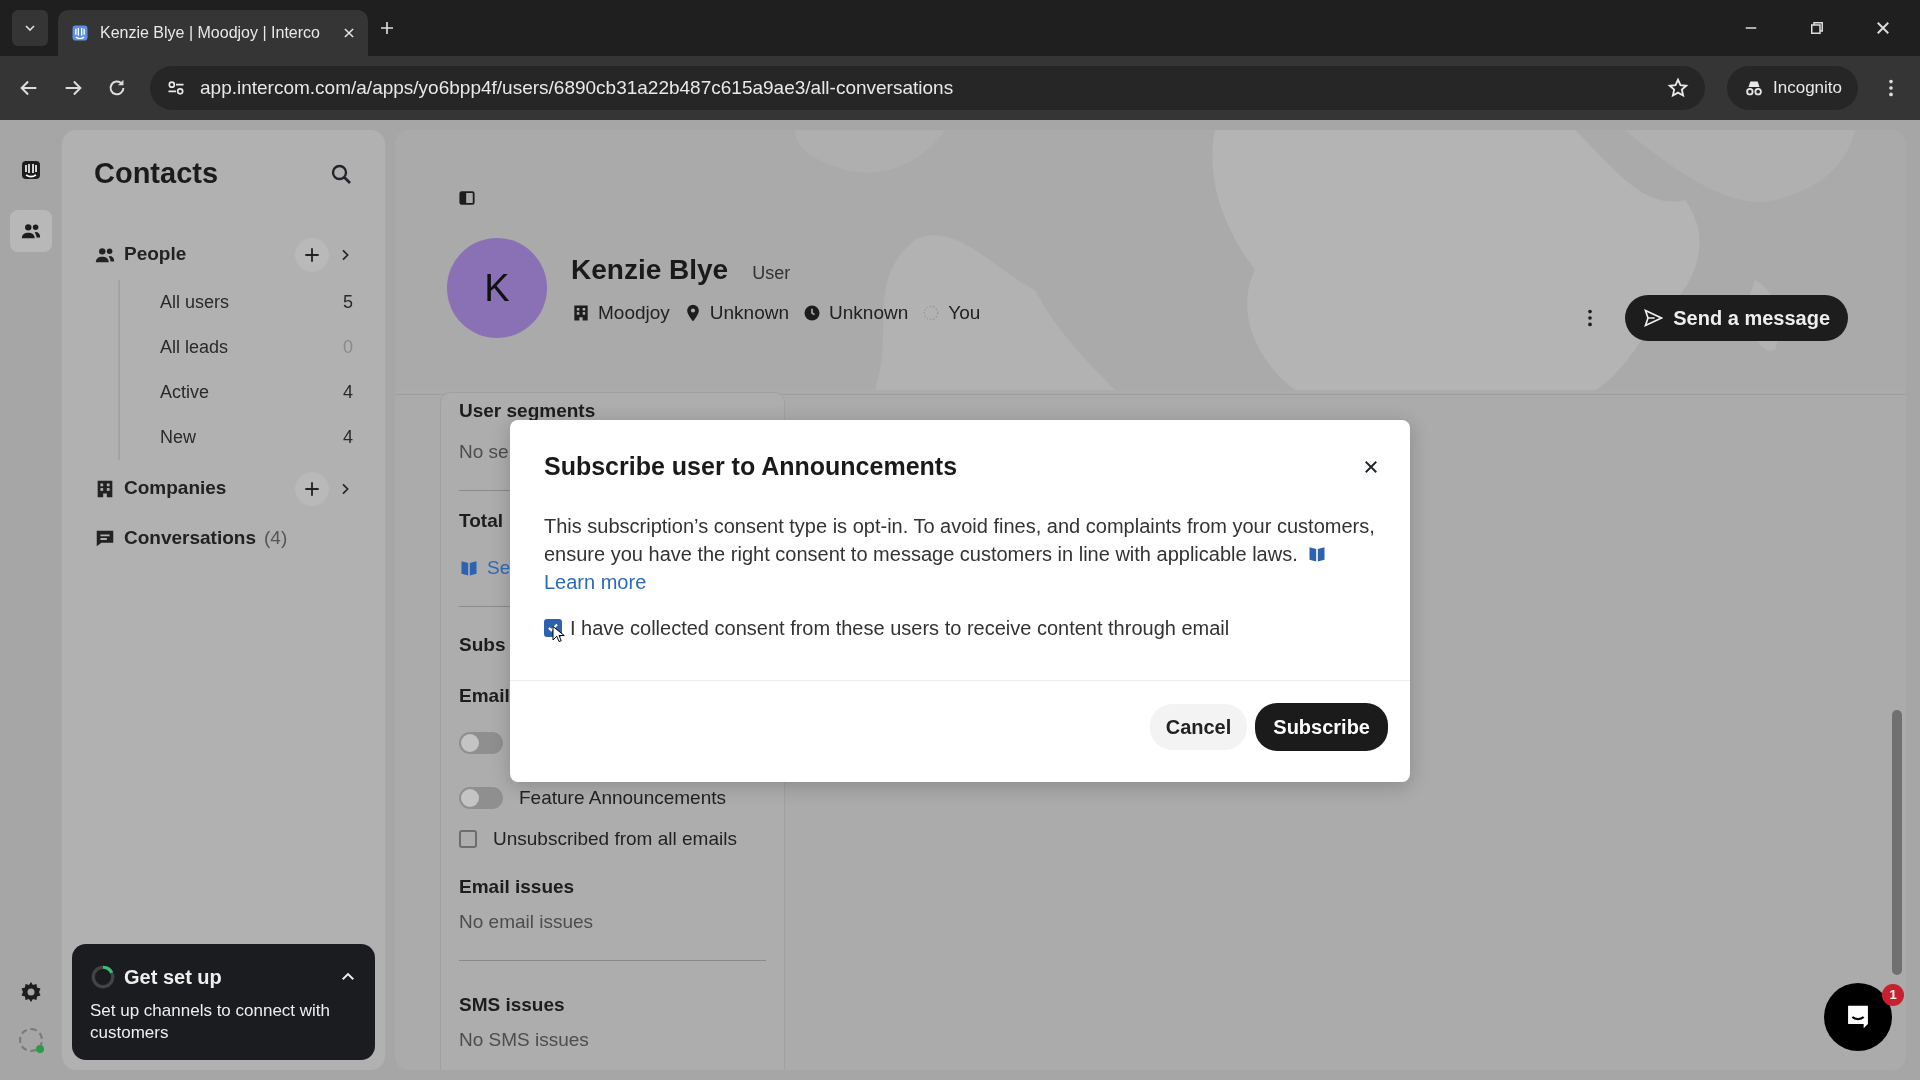 This screenshot has width=1920, height=1080. Describe the element at coordinates (751, 466) in the screenshot. I see `modal-title: Subscribe user to Announcements` at that location.